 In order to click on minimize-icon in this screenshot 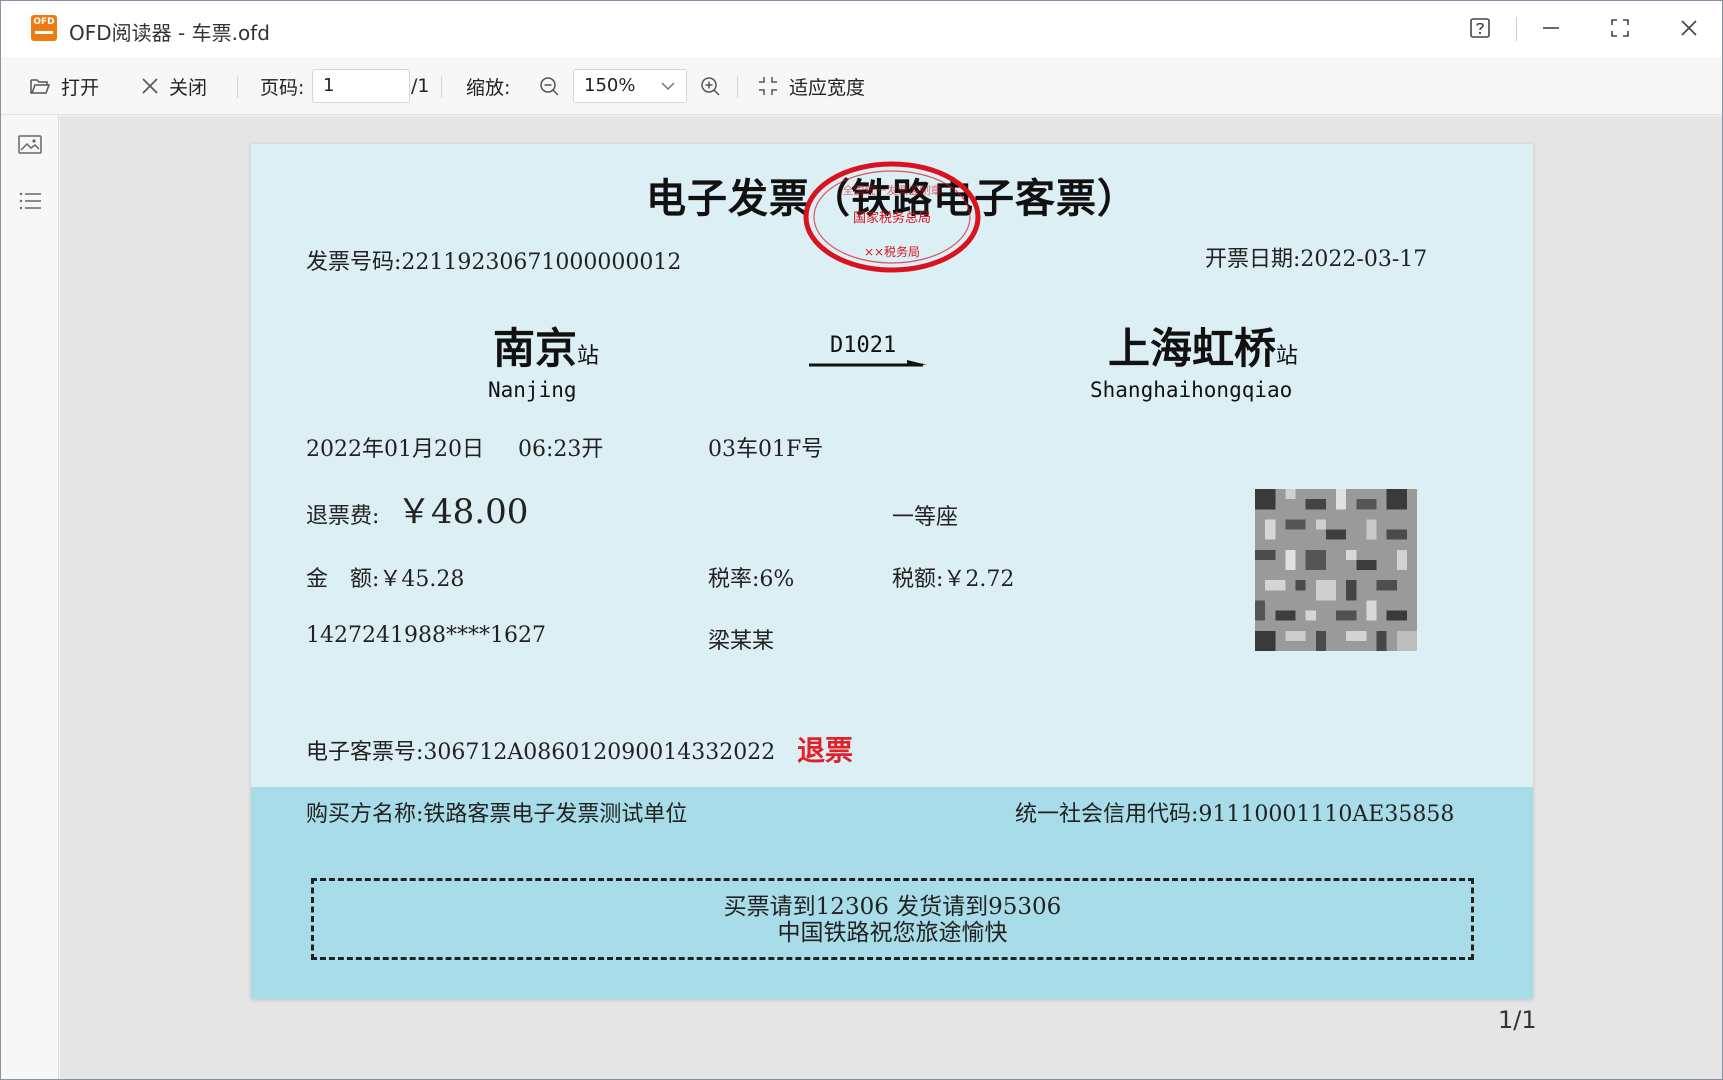, I will do `click(1551, 28)`.